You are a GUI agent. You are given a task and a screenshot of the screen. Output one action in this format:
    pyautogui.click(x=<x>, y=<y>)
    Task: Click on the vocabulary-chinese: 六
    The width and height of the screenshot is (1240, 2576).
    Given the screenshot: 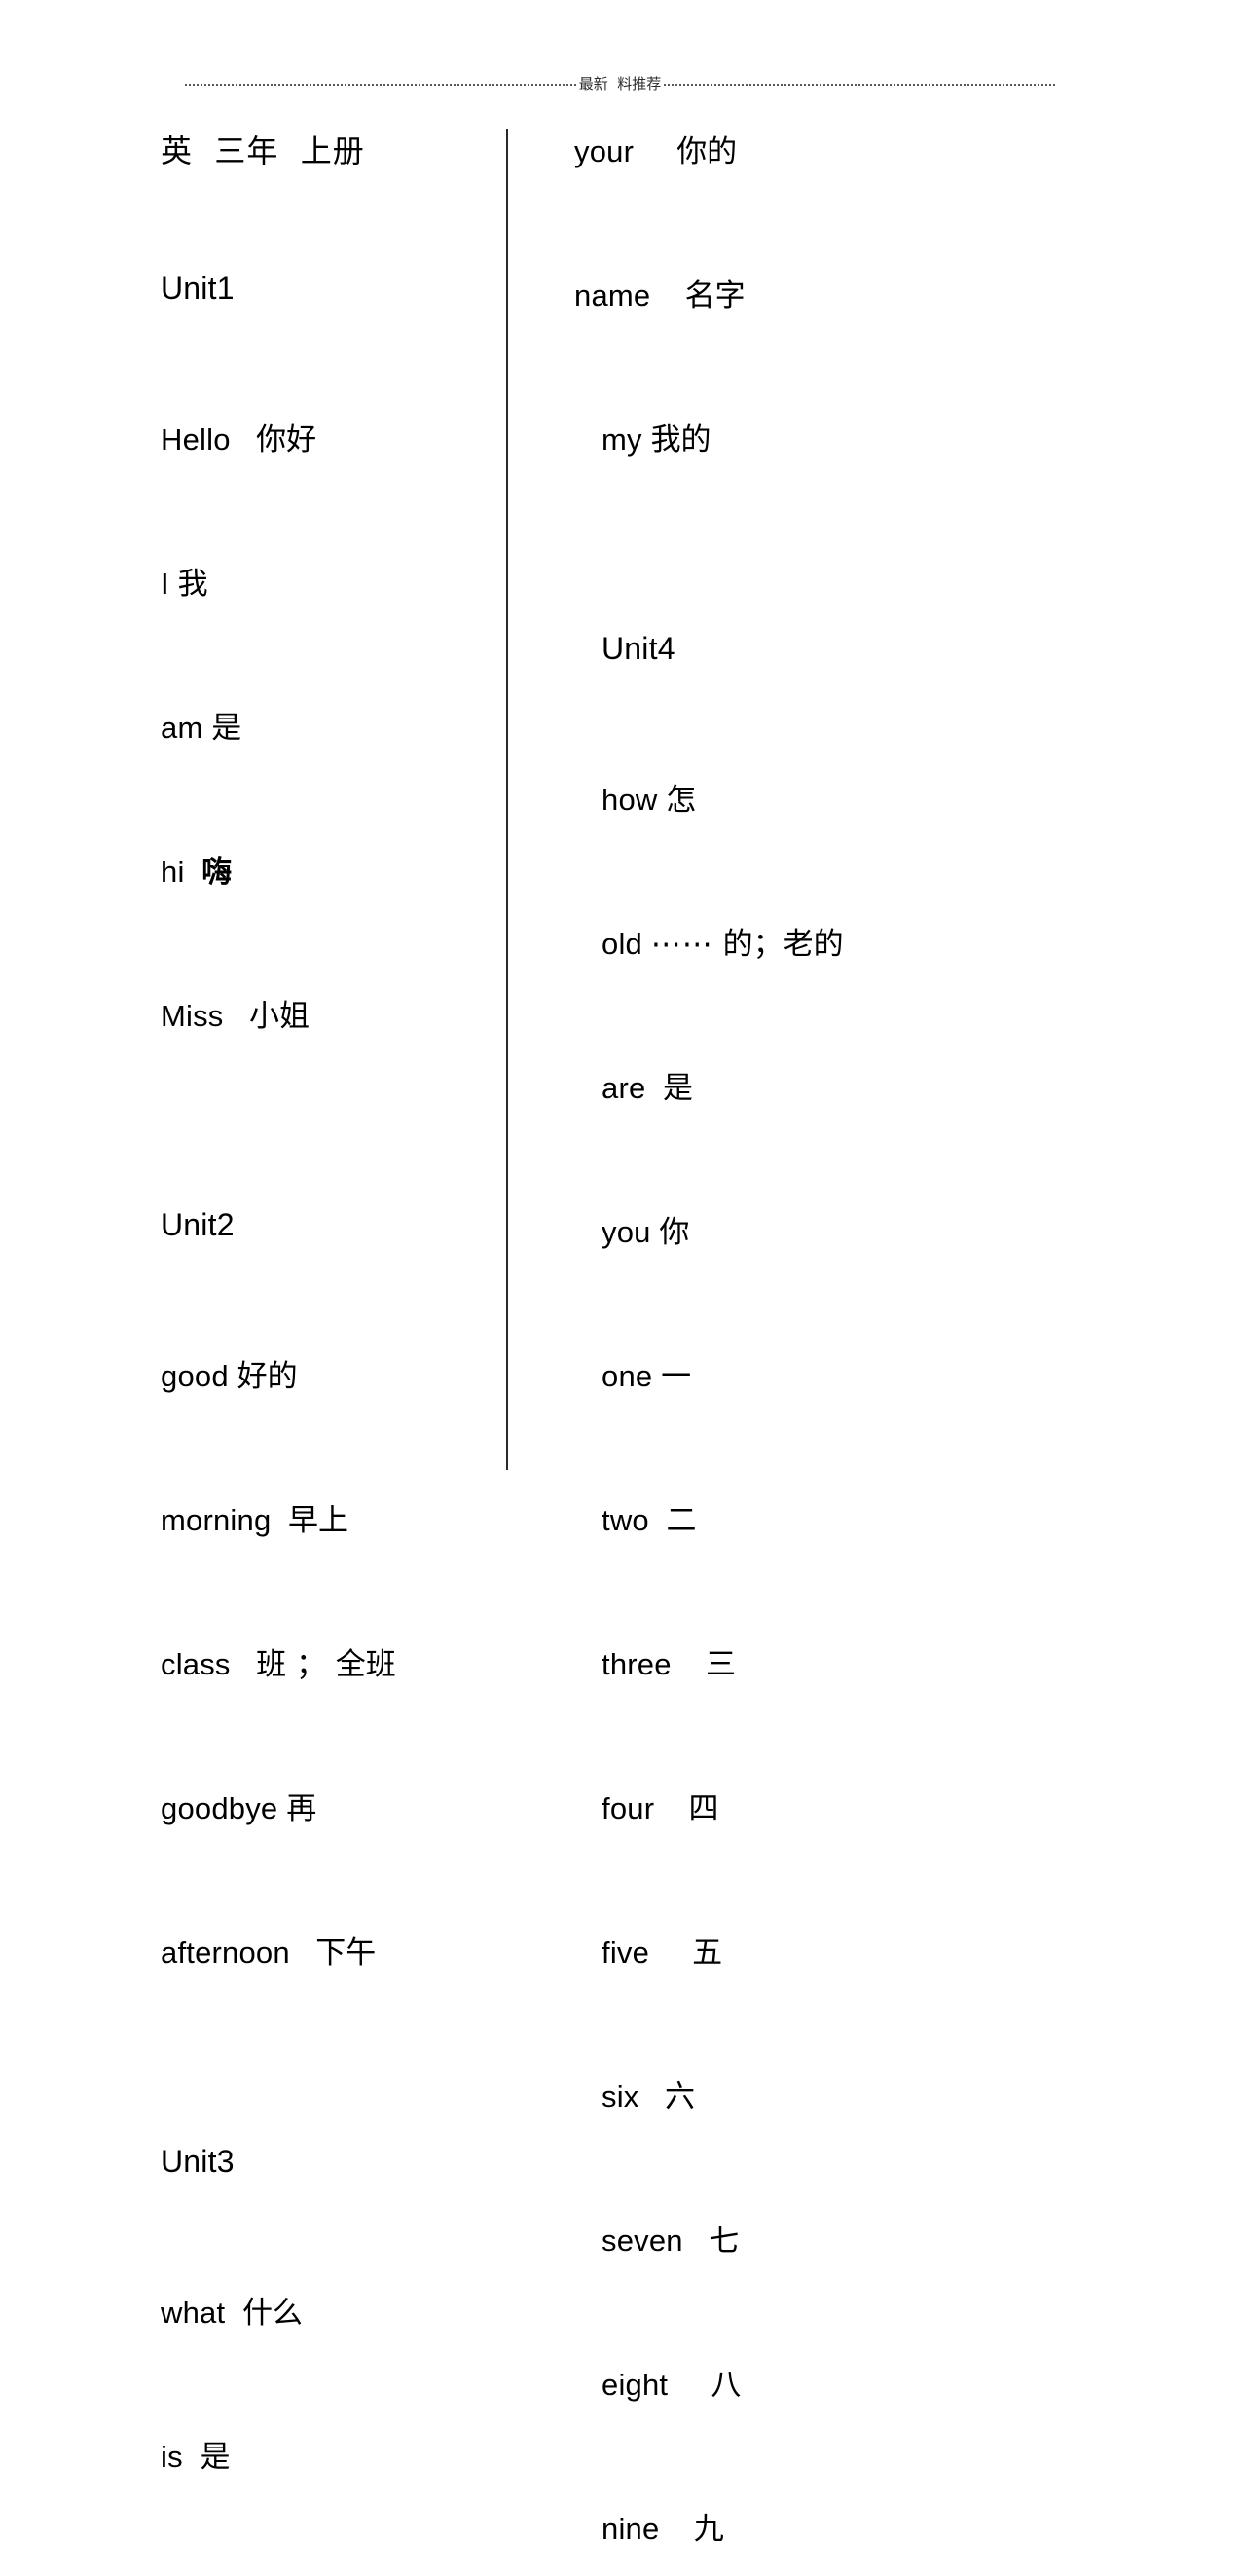 What is the action you would take?
    pyautogui.click(x=679, y=2097)
    